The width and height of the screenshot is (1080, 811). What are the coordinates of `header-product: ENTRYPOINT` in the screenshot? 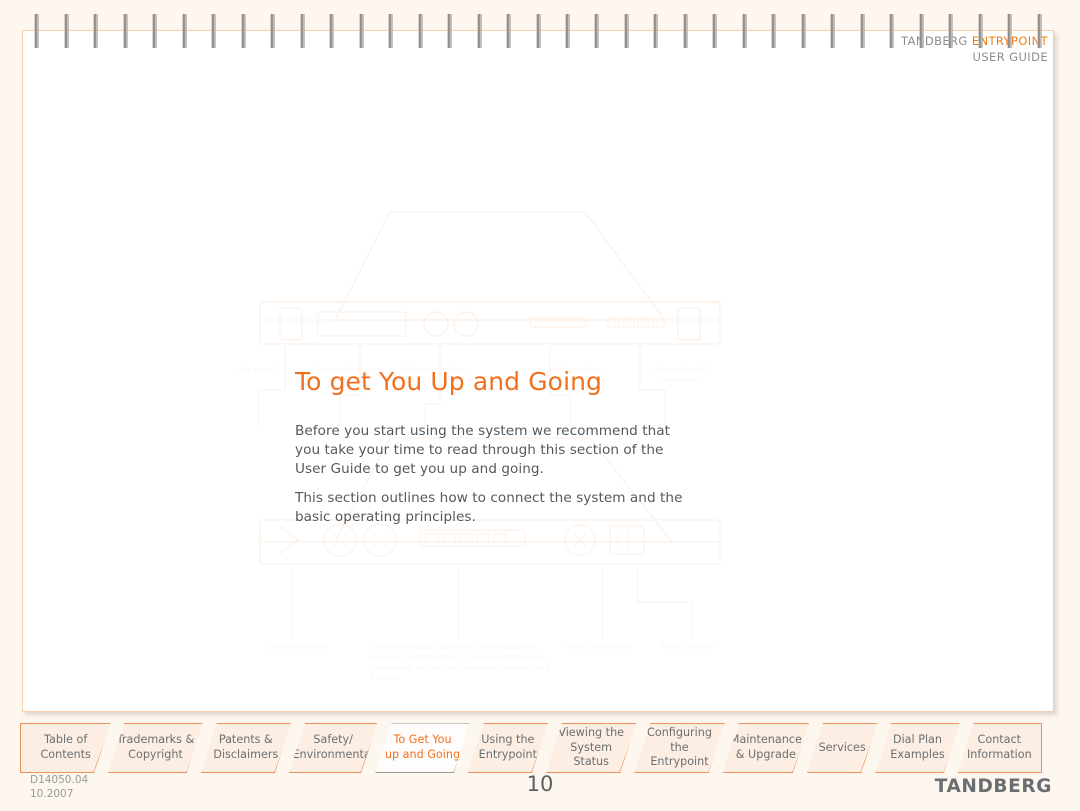 It's located at (1009, 41).